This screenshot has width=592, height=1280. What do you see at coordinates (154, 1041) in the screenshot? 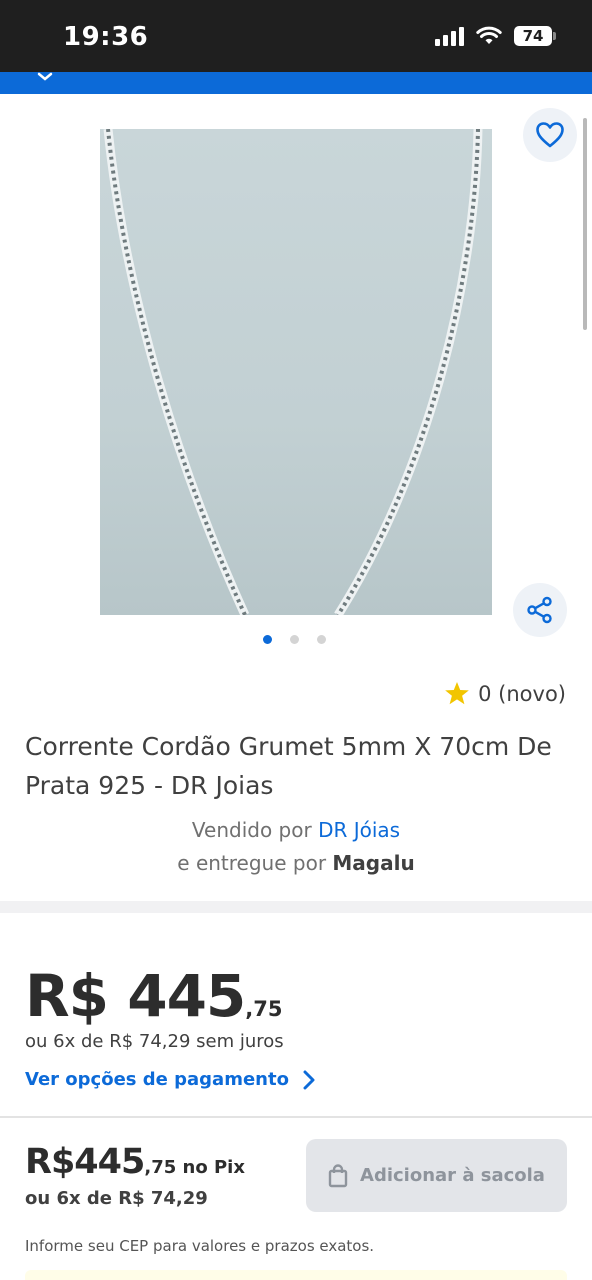
I see `installments-text: ou 6x de R$ 74,29 sem juros` at bounding box center [154, 1041].